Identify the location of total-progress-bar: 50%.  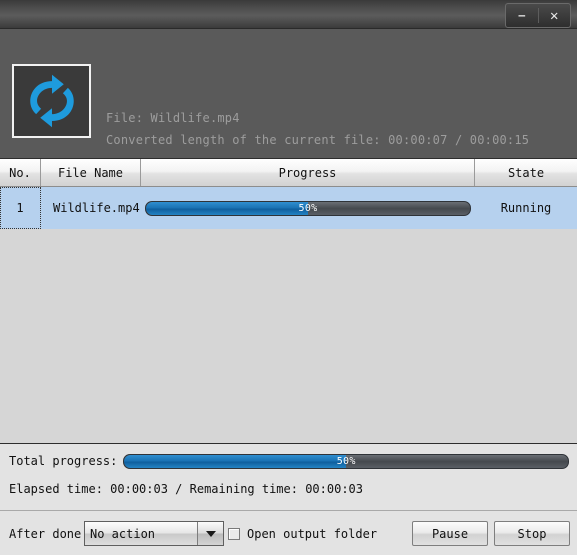
(346, 461).